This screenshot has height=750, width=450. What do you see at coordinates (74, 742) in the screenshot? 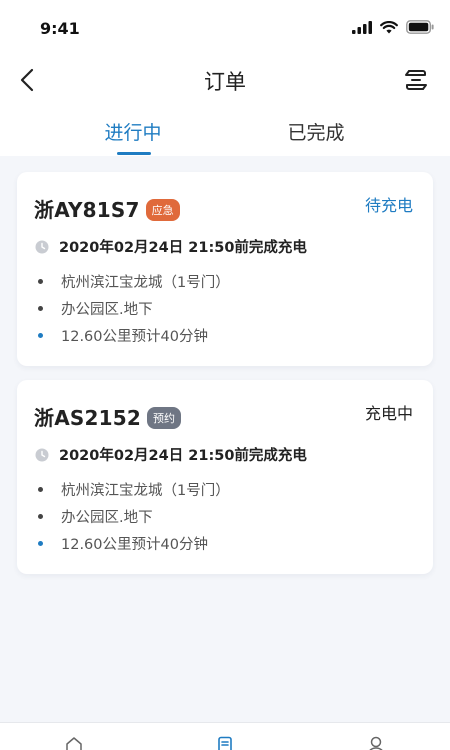
I see `home-icon` at bounding box center [74, 742].